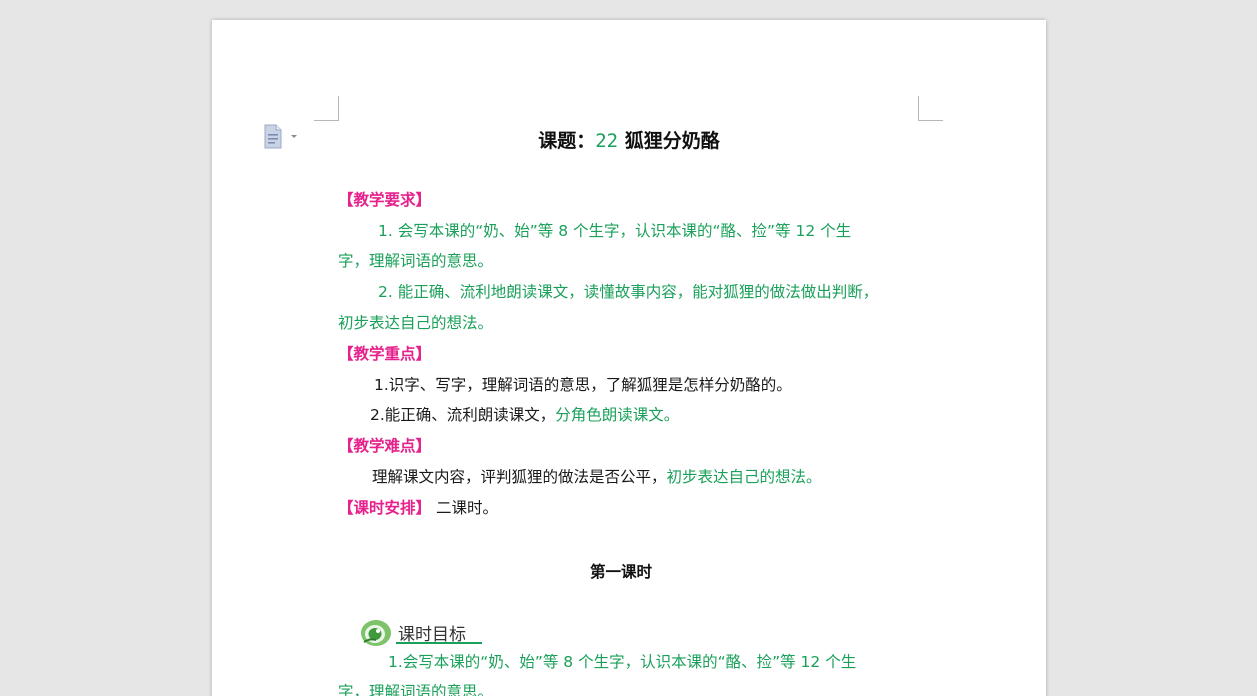 The image size is (1257, 696). I want to click on leaf-badge-icon, so click(376, 633).